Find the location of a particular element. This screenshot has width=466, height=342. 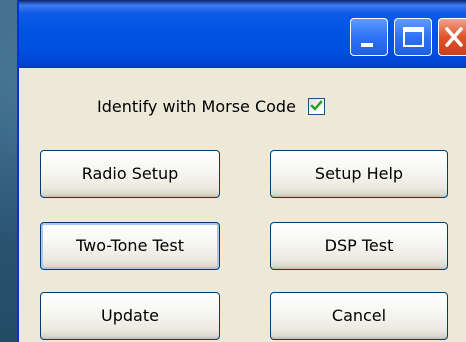

two-tone-test-button: Two-Tone Test is located at coordinates (130, 246).